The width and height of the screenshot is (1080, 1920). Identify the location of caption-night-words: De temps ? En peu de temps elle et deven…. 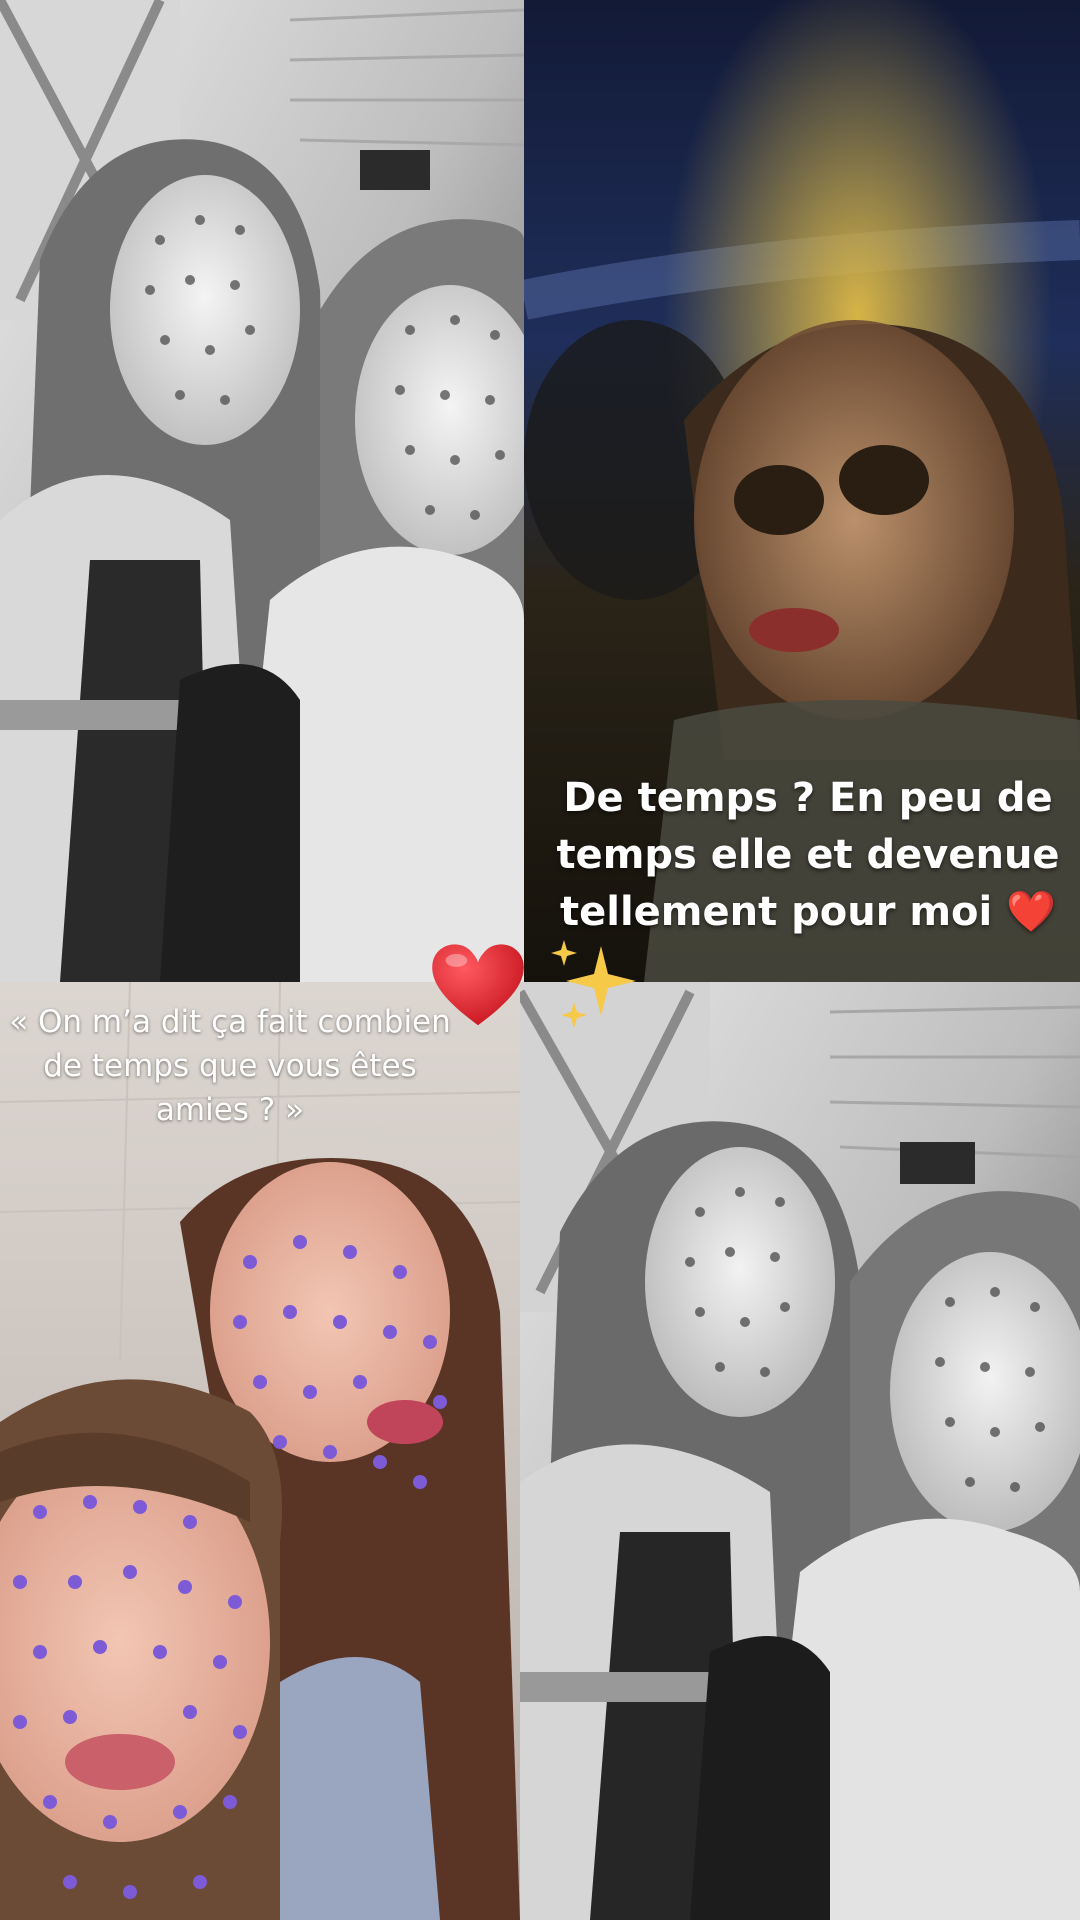
(808, 855).